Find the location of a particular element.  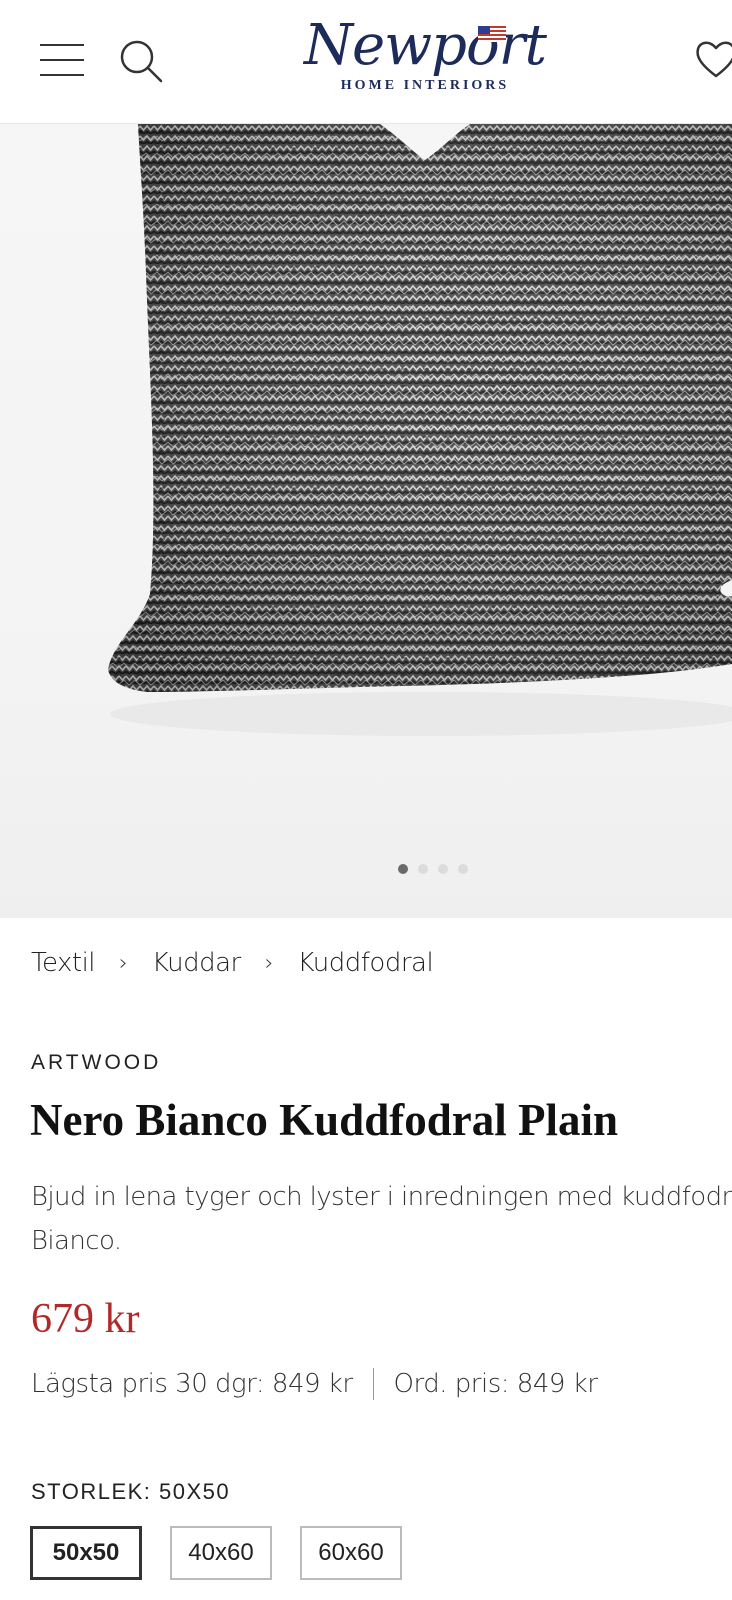

size-selector: 50x50 40x60 60x60 is located at coordinates (216, 1553).